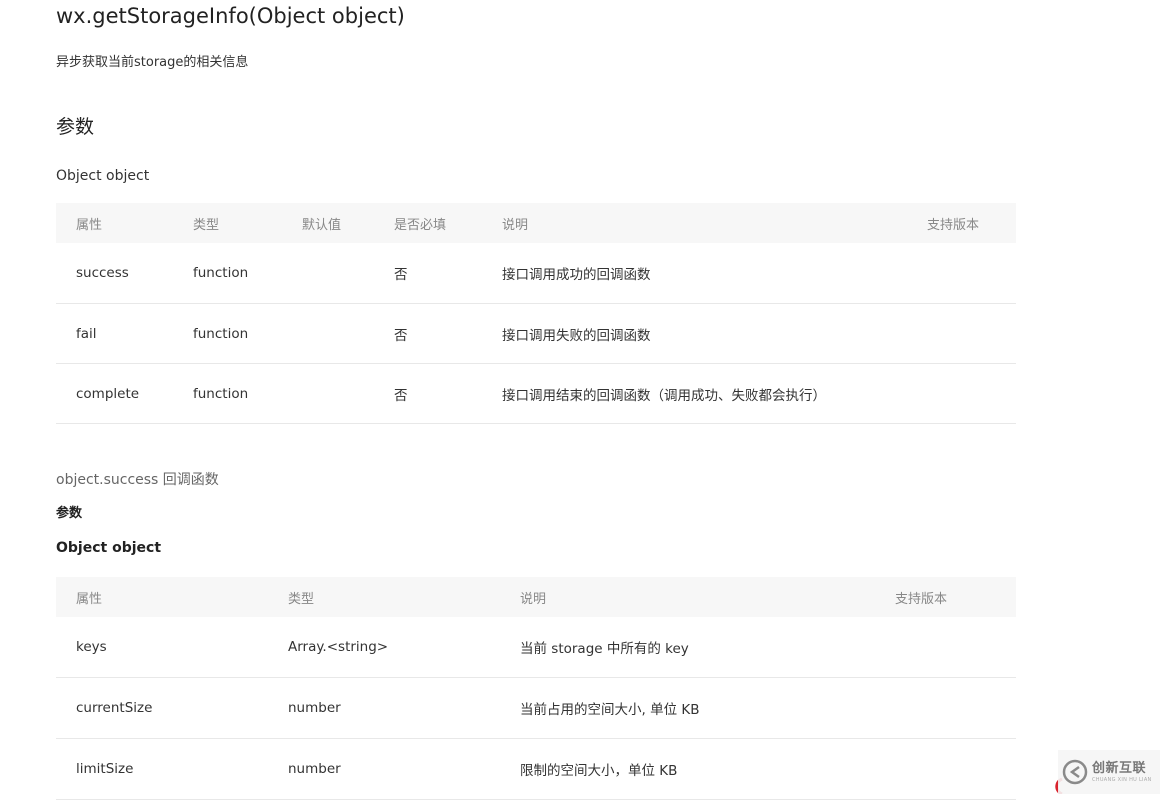 The image size is (1160, 800). What do you see at coordinates (114, 393) in the screenshot?
I see `cell-prop: complete` at bounding box center [114, 393].